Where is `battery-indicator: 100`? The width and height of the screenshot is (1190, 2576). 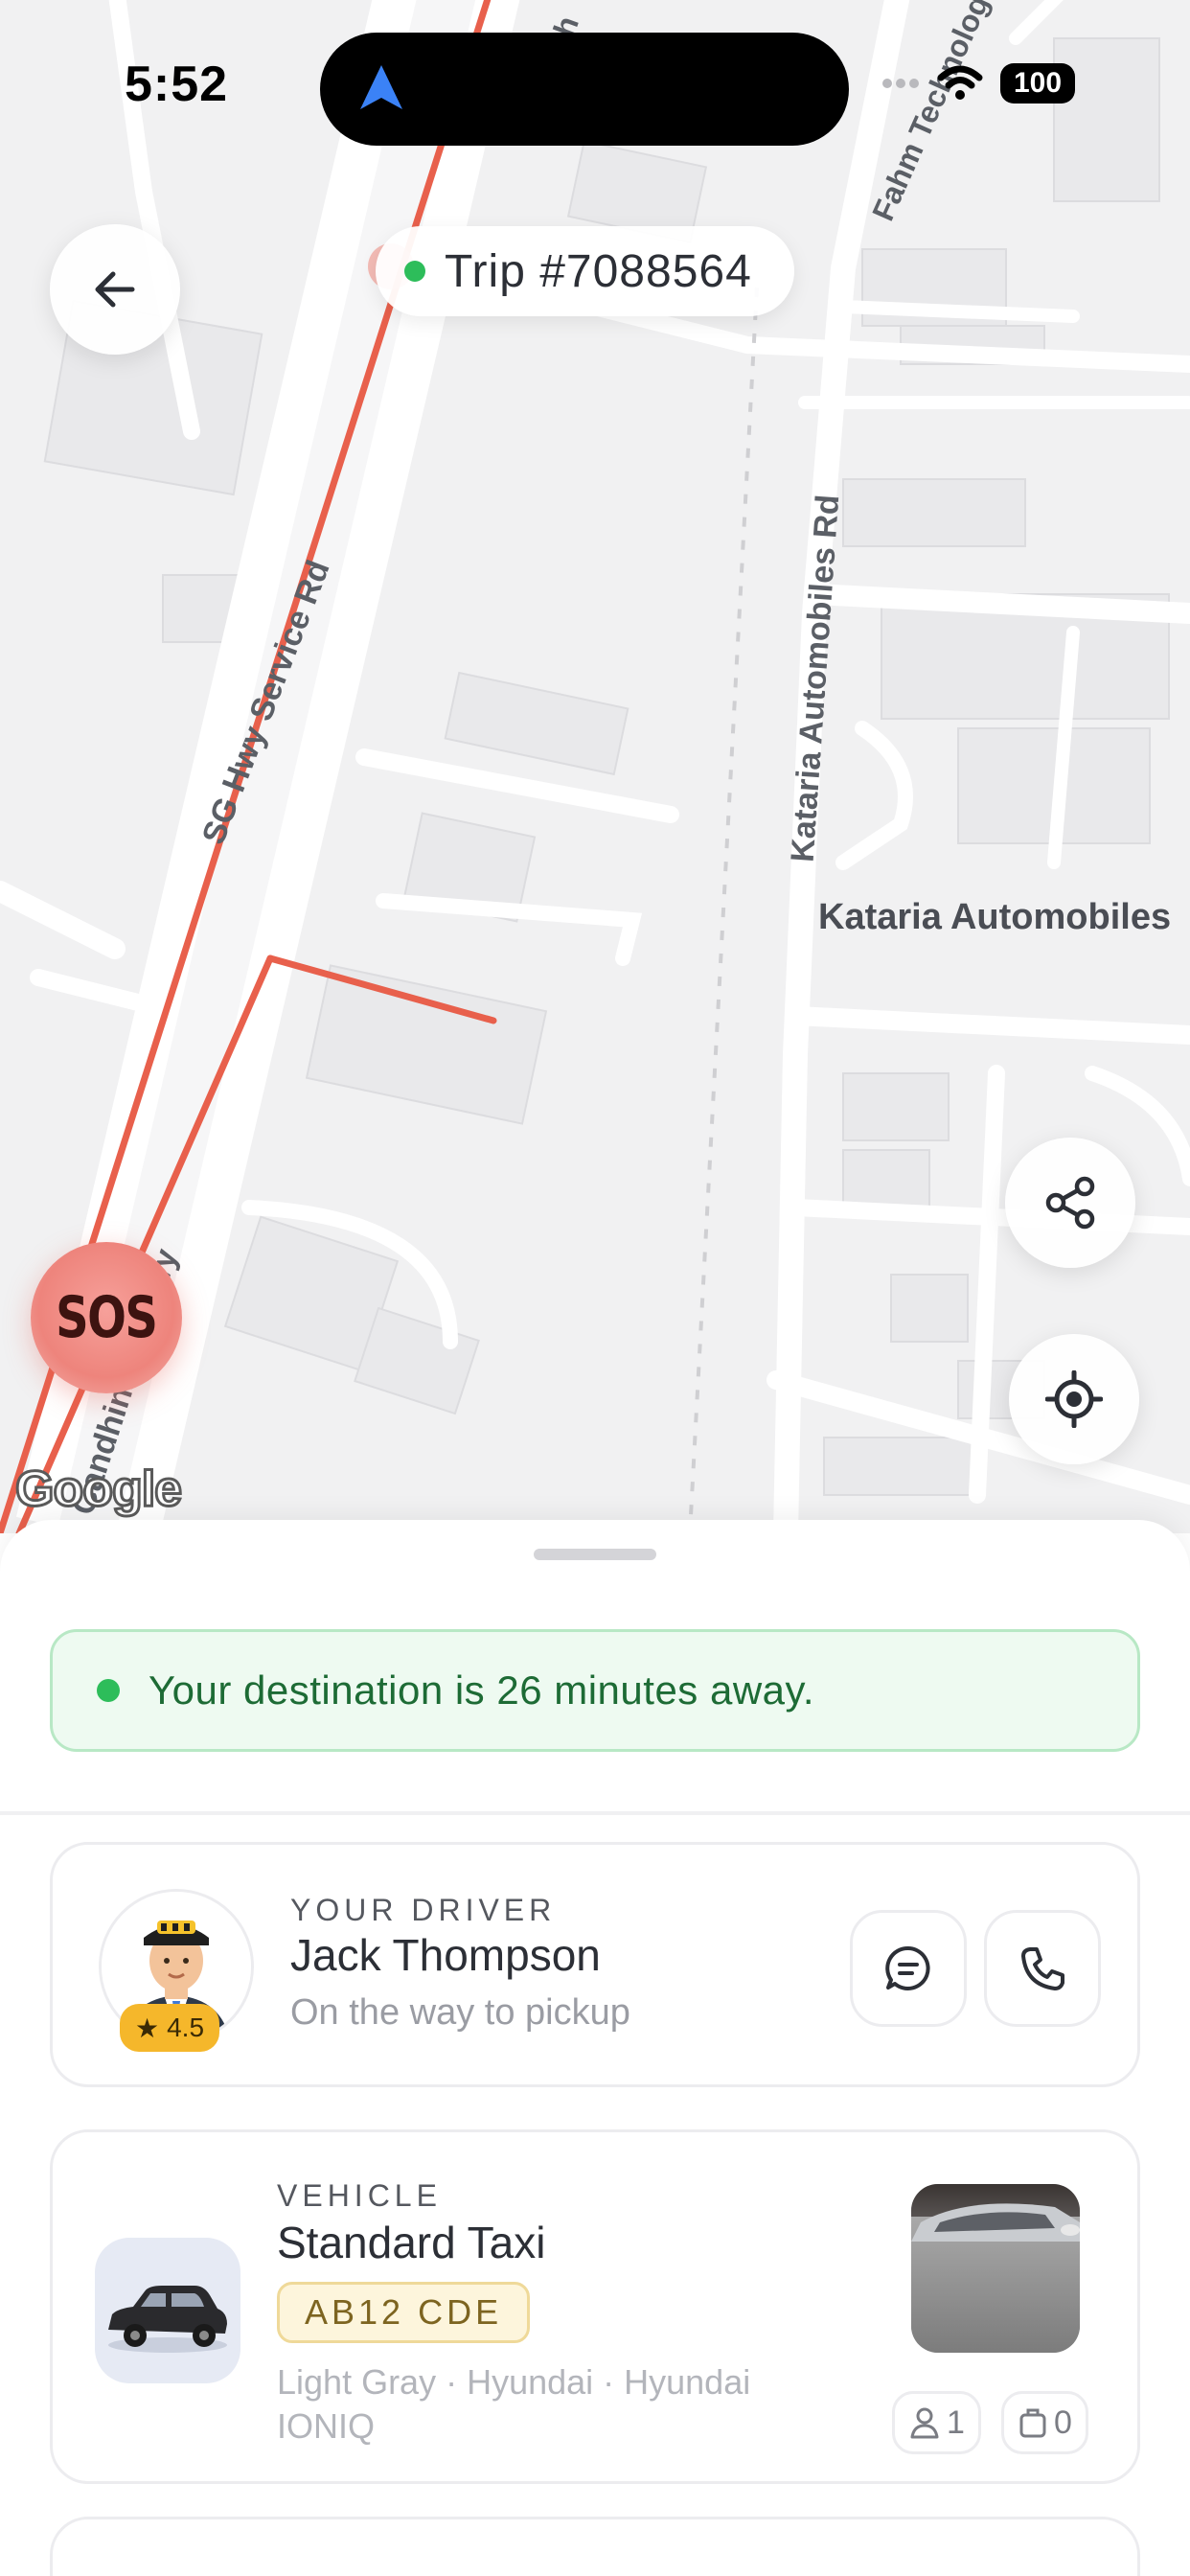 battery-indicator: 100 is located at coordinates (1038, 83).